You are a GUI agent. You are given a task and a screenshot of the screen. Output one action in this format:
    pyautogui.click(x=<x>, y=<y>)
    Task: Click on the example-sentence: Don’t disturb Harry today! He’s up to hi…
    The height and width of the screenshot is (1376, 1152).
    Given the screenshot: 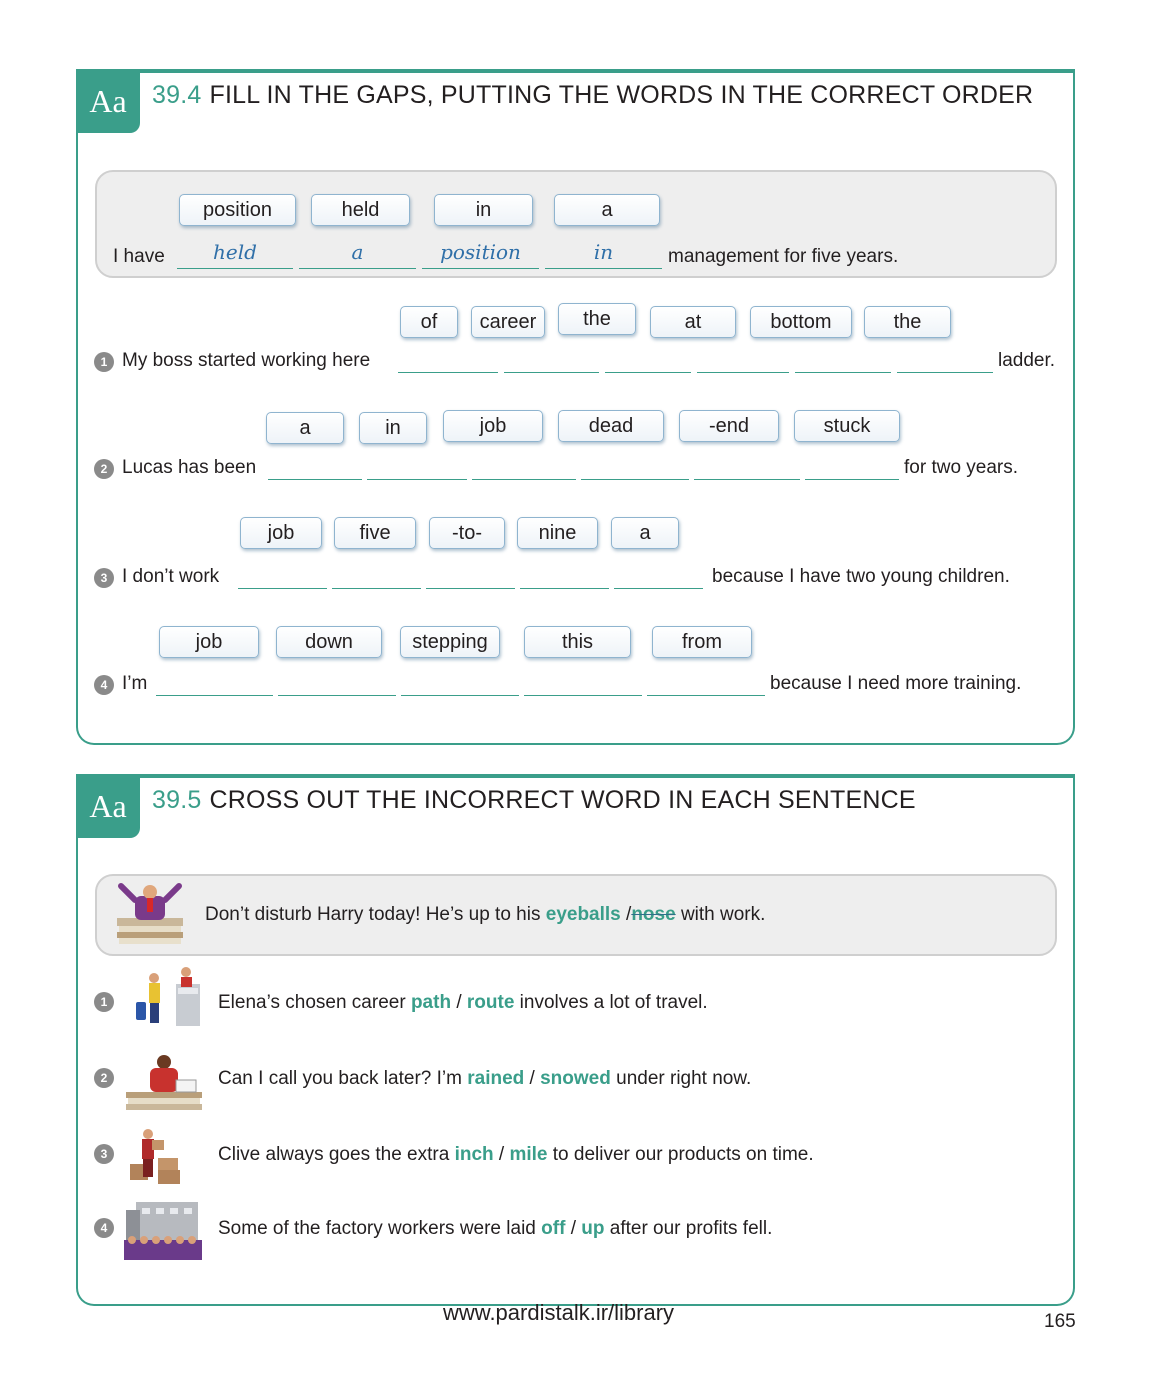 What is the action you would take?
    pyautogui.click(x=485, y=914)
    